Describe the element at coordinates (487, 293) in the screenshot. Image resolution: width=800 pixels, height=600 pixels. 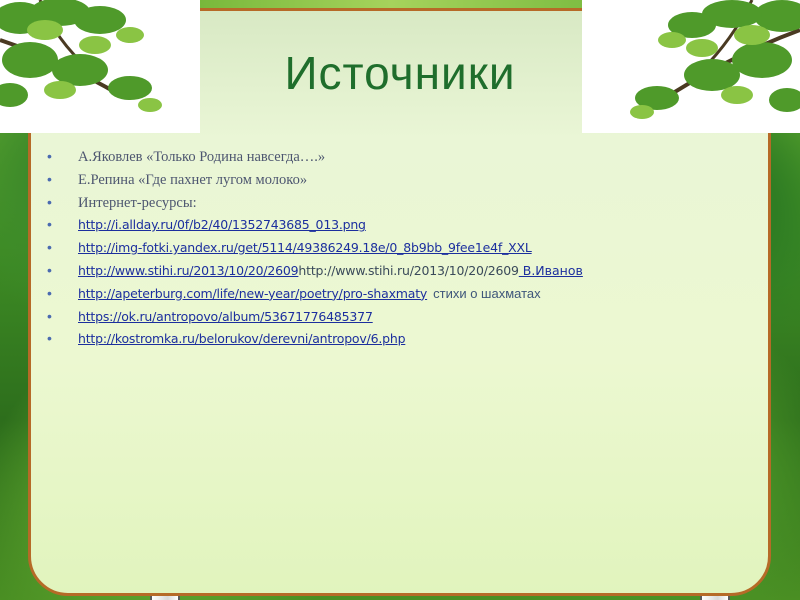
I see `source-note: стихи о шахматах` at that location.